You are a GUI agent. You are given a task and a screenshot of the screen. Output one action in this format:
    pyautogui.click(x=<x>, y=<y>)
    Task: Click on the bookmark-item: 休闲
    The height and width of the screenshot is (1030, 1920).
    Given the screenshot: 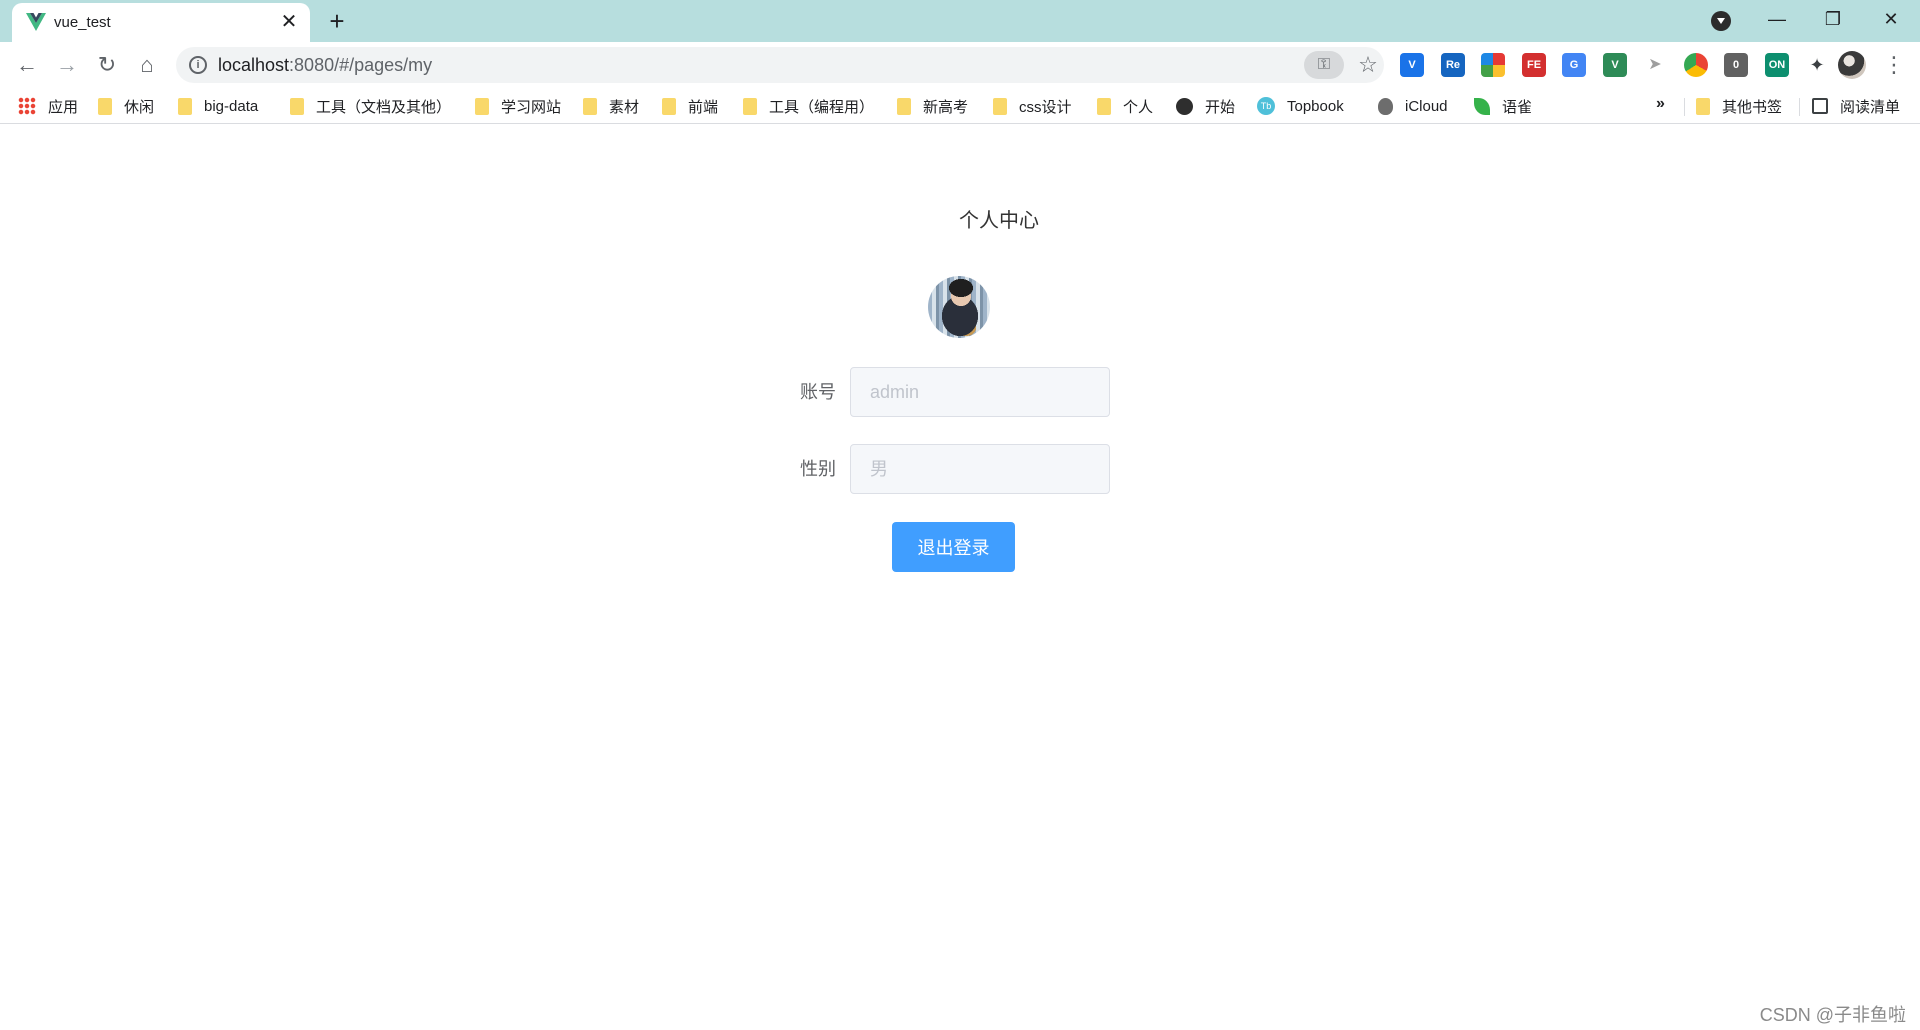 What is the action you would take?
    pyautogui.click(x=126, y=106)
    